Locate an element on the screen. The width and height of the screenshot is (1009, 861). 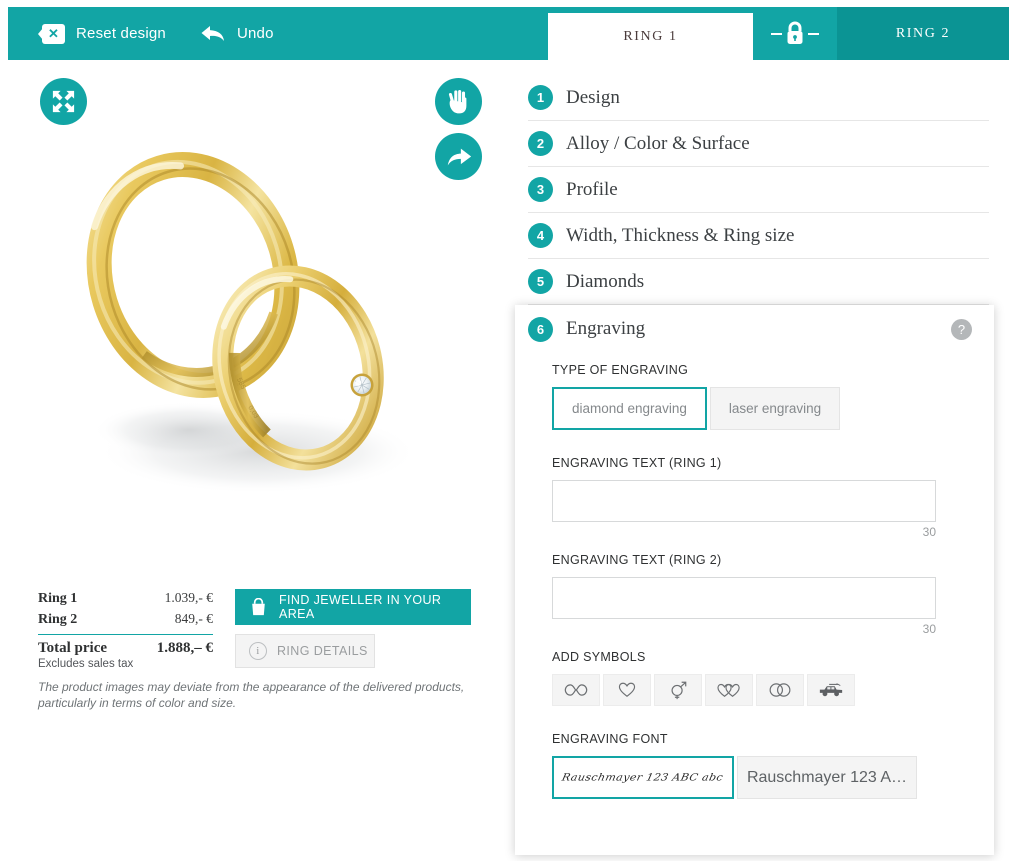
step-label: Diamonds is located at coordinates (605, 281).